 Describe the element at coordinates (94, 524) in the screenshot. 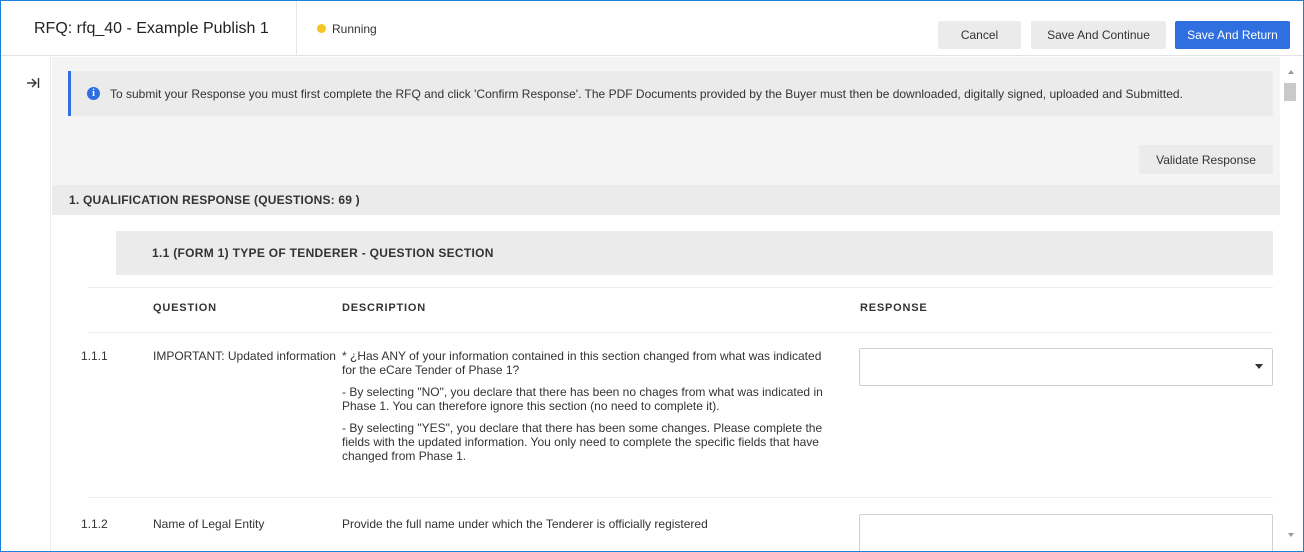

I see `question-number: 1.1.2` at that location.